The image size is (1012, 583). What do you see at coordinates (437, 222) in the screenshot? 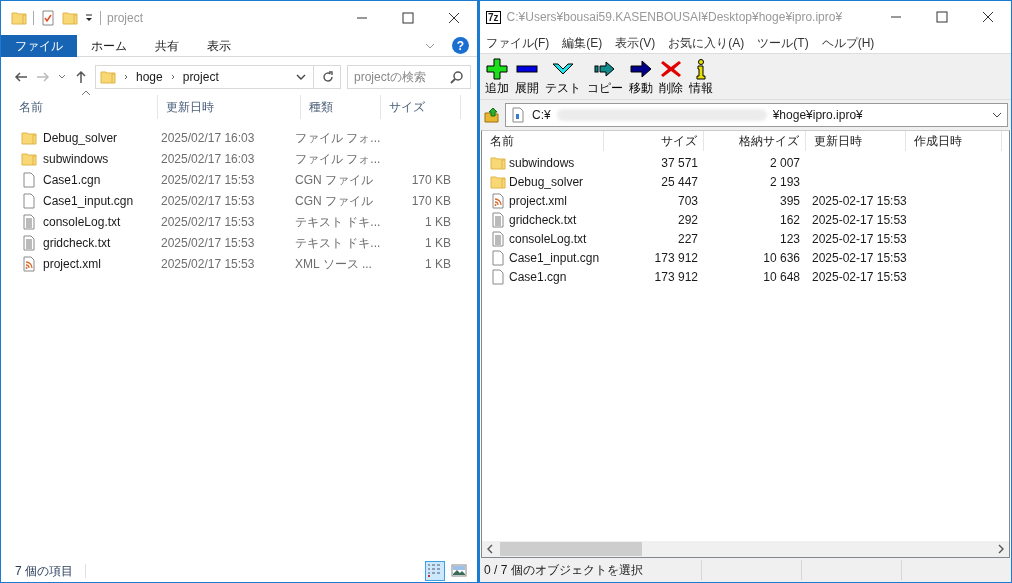
I see `table-cell-text: 1 KB` at bounding box center [437, 222].